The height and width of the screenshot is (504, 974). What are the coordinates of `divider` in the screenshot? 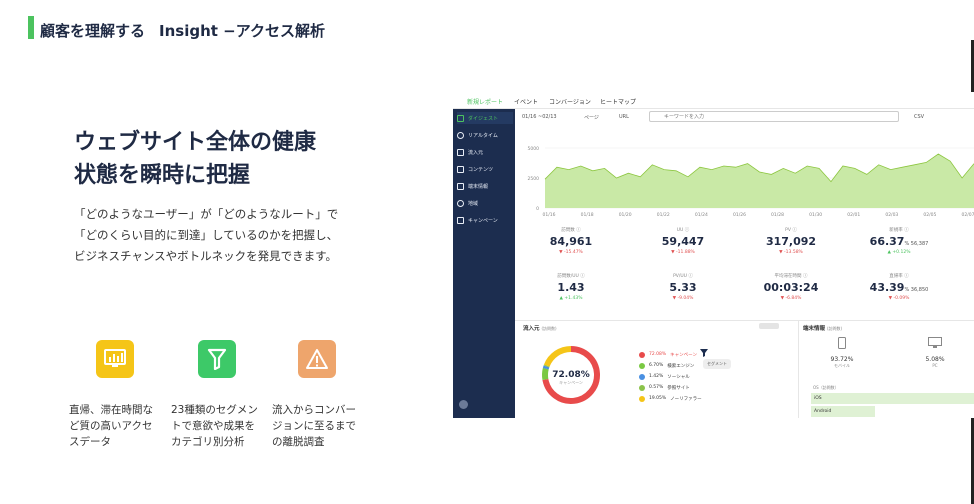 It's located at (798, 369).